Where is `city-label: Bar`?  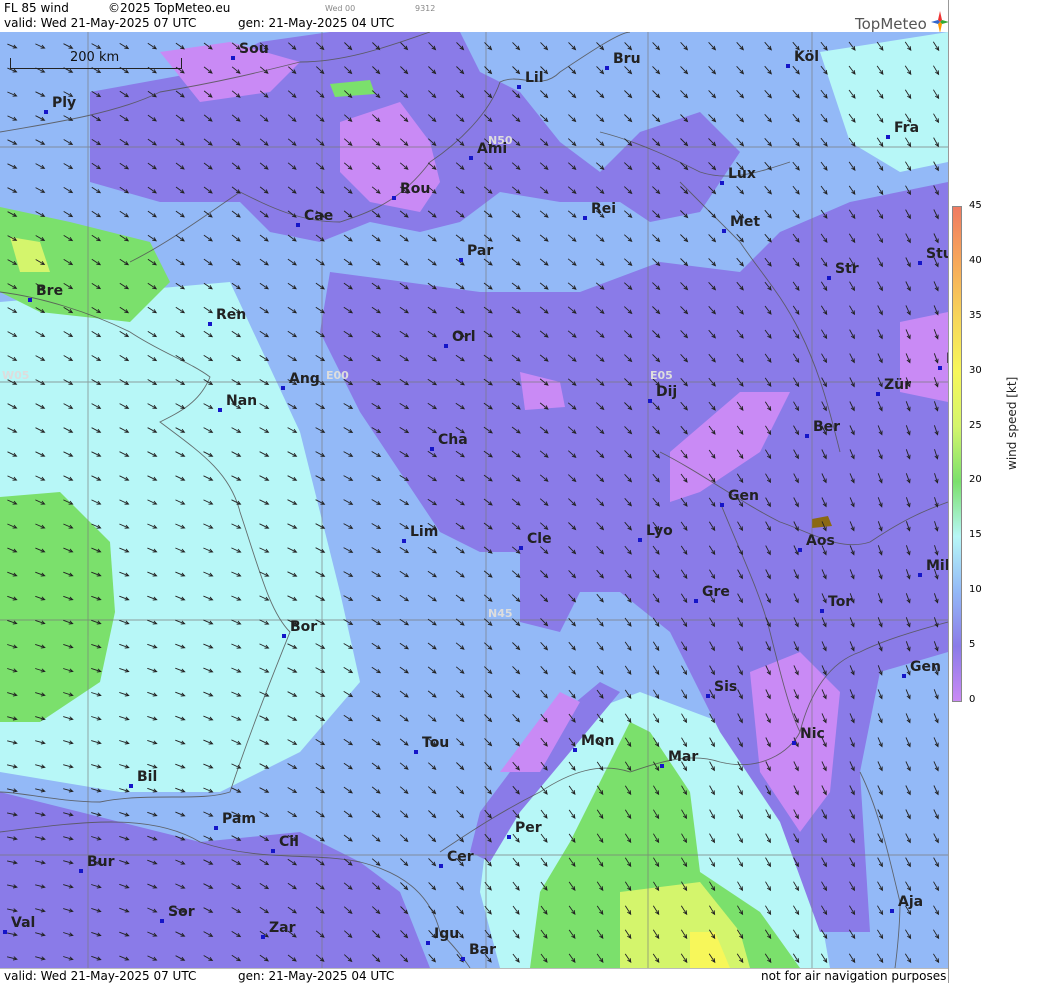 city-label: Bar is located at coordinates (483, 950).